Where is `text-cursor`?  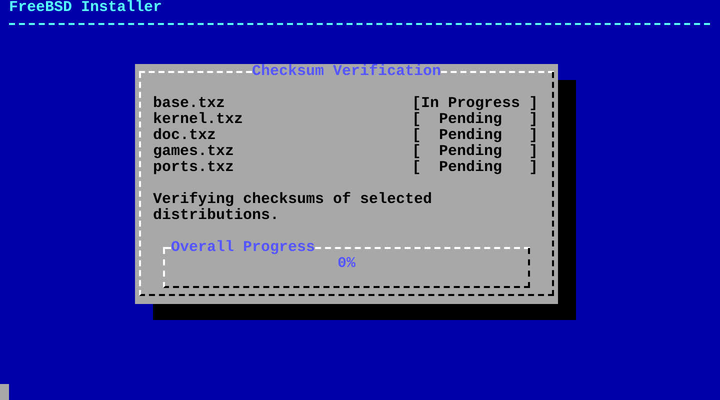 text-cursor is located at coordinates (4, 392).